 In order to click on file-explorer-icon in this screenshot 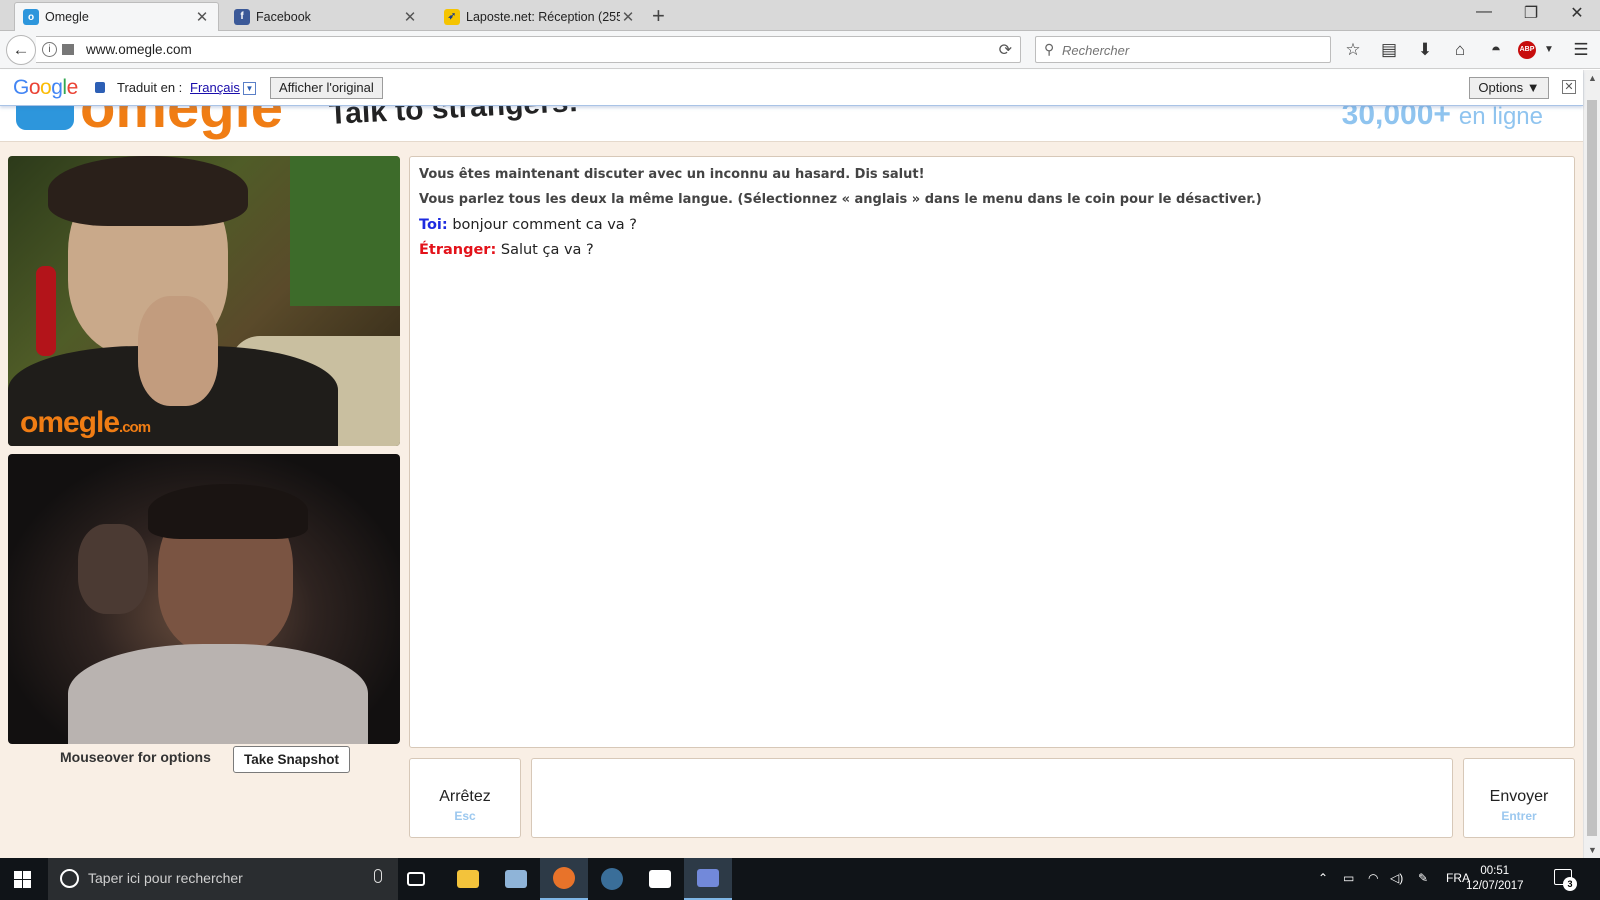, I will do `click(468, 879)`.